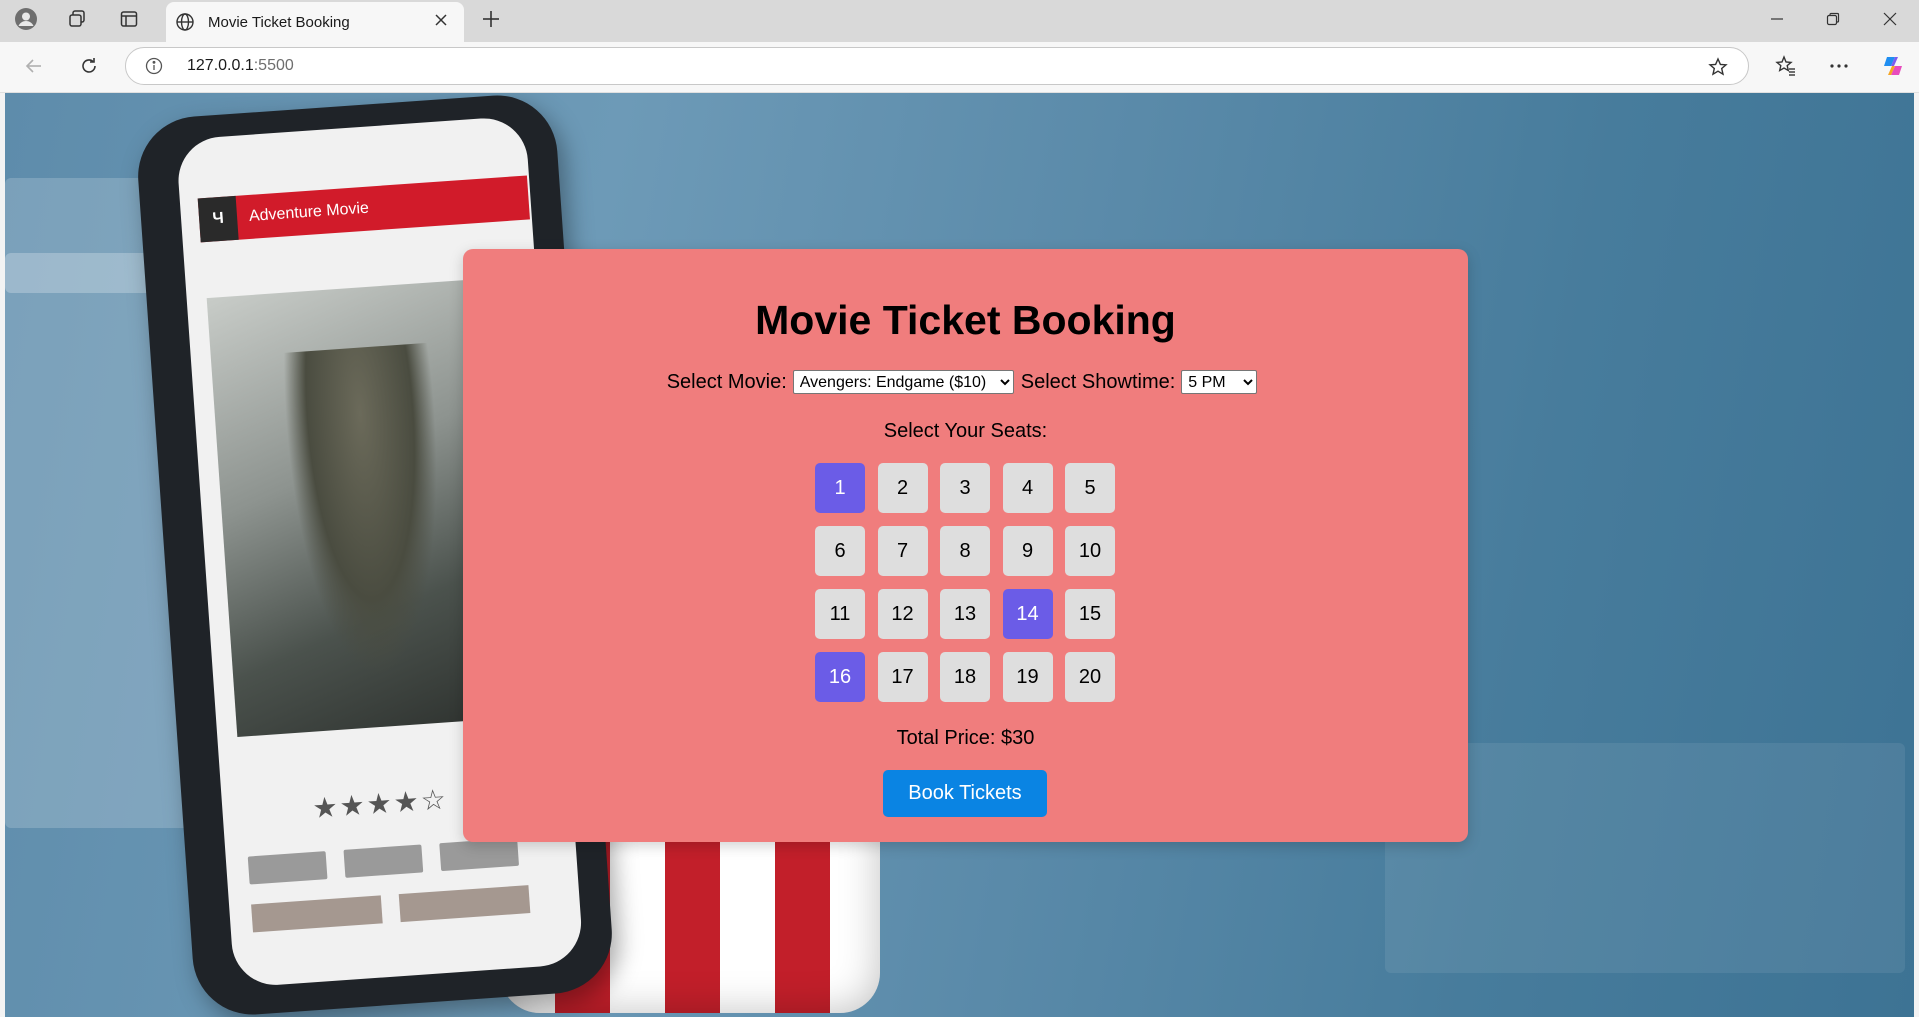  I want to click on seat-14: 14, so click(1027, 614).